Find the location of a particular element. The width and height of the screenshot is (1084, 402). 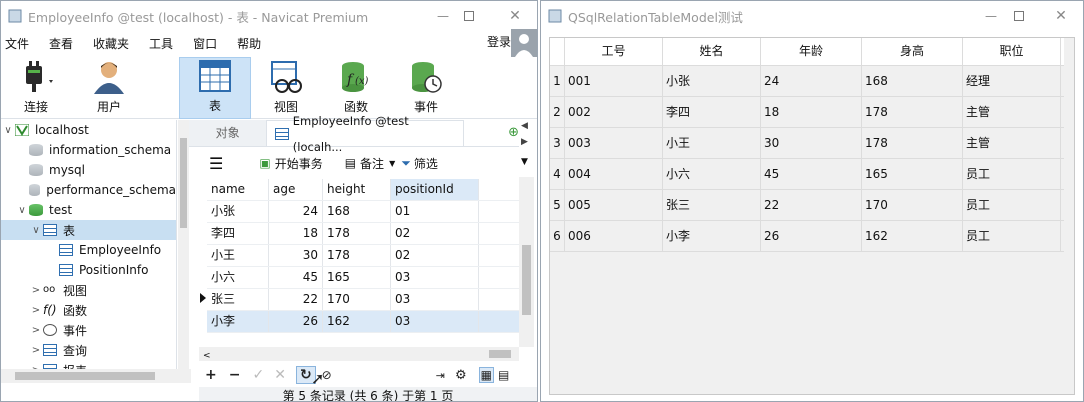

cell-age: 22 is located at coordinates (296, 299).